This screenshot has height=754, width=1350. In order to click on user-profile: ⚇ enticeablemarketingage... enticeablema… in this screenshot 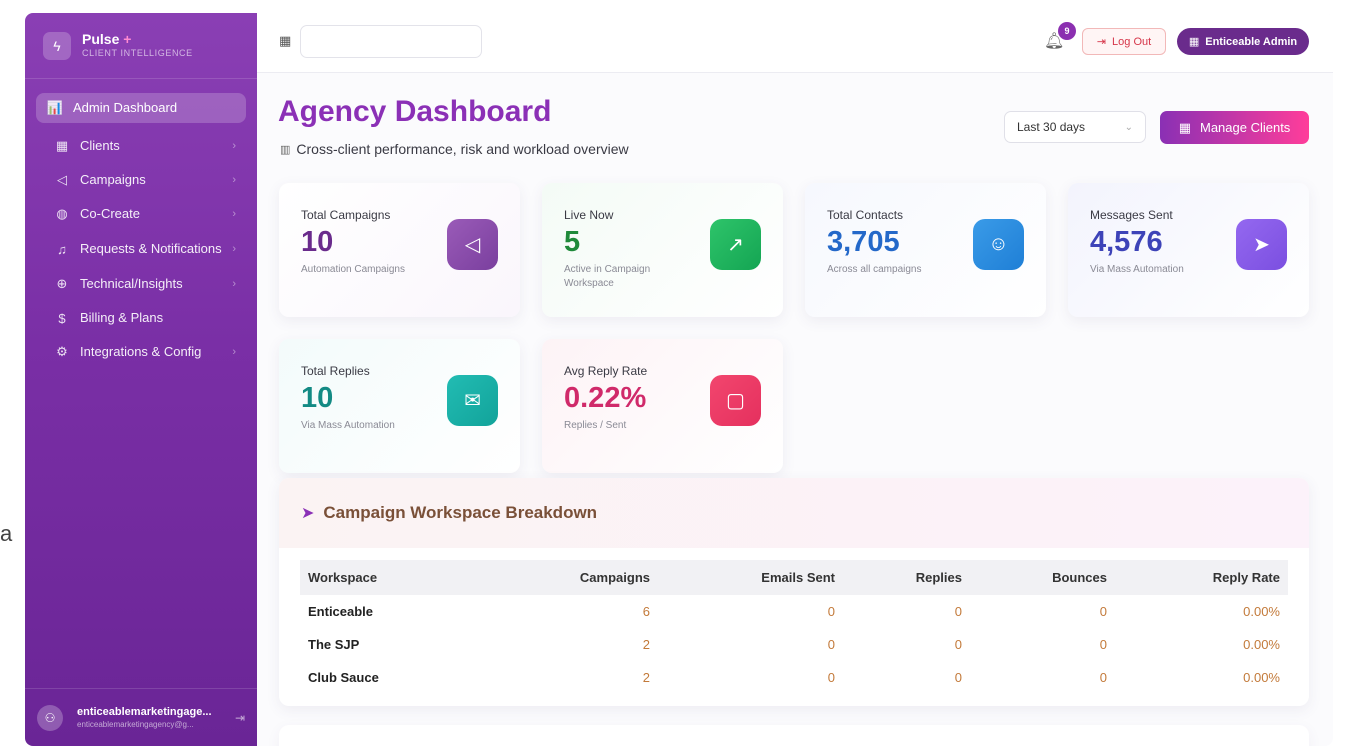, I will do `click(141, 717)`.